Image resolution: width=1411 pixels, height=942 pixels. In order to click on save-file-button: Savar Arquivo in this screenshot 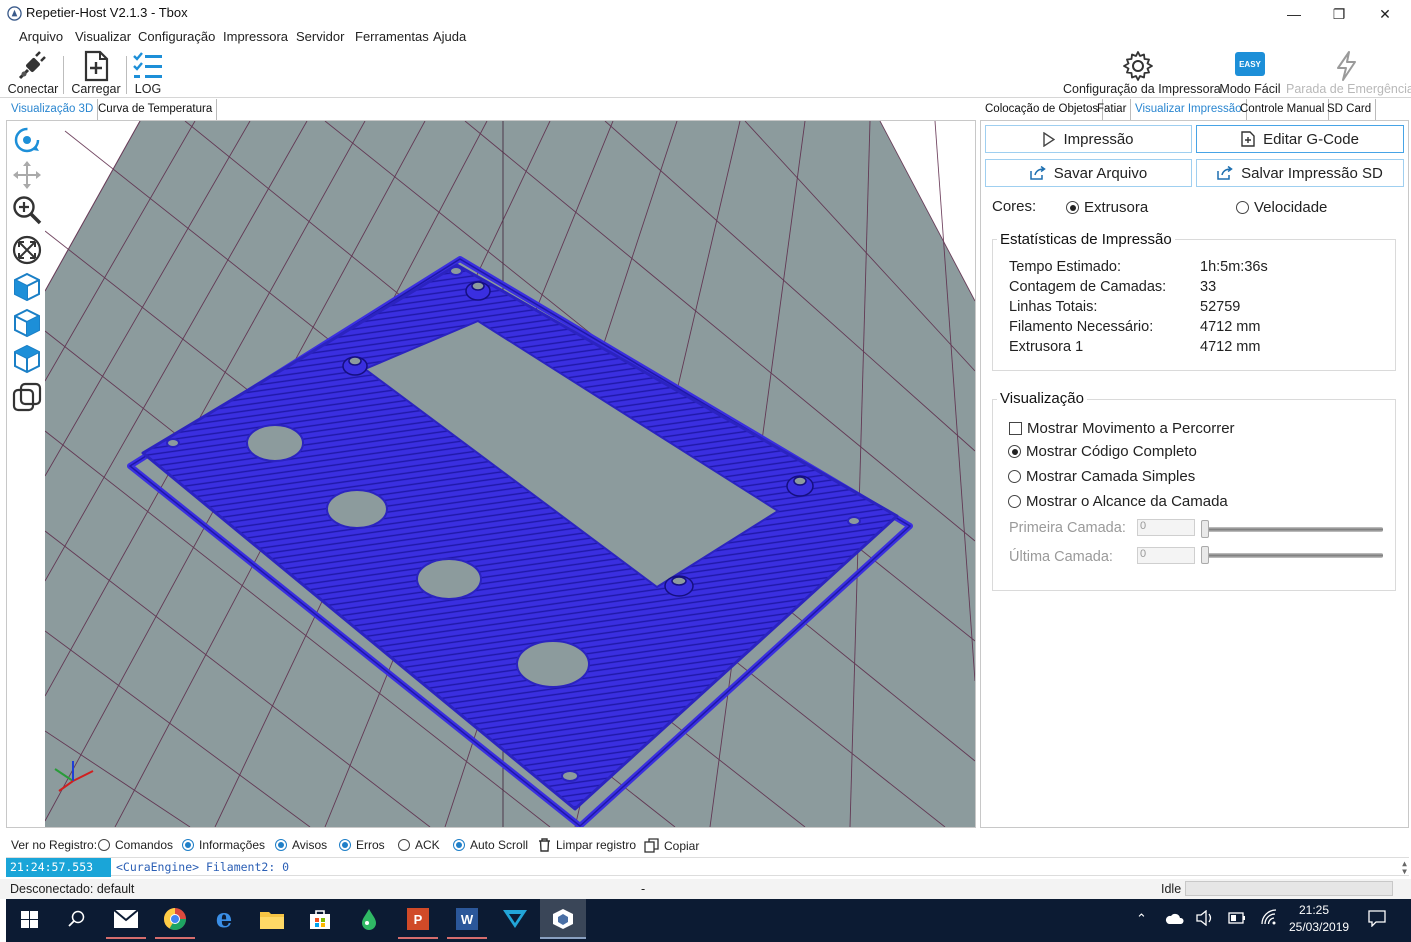, I will do `click(1088, 173)`.